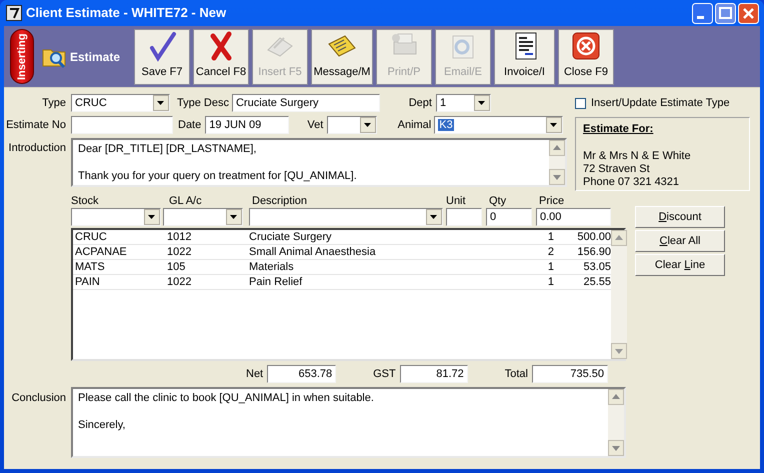  Describe the element at coordinates (179, 237) in the screenshot. I see `table-cell-text: 1012` at that location.